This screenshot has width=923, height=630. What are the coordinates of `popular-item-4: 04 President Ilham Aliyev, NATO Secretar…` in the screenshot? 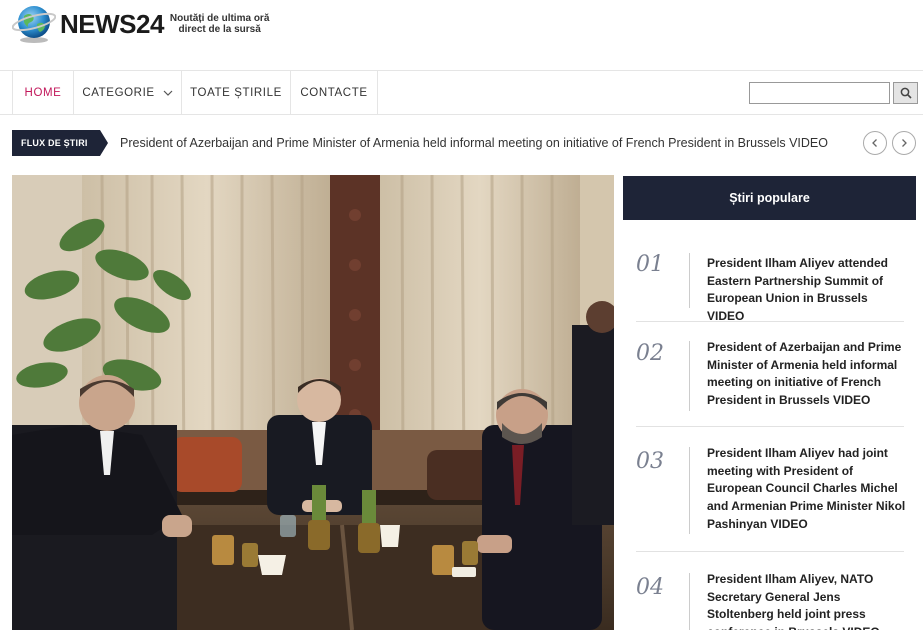 It's located at (770, 600).